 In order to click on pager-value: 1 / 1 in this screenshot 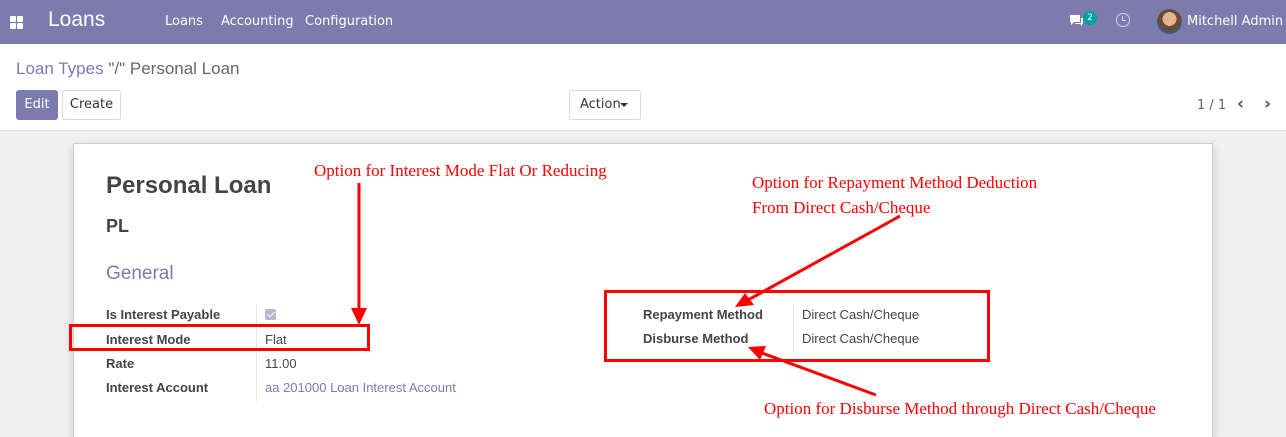, I will do `click(1211, 105)`.